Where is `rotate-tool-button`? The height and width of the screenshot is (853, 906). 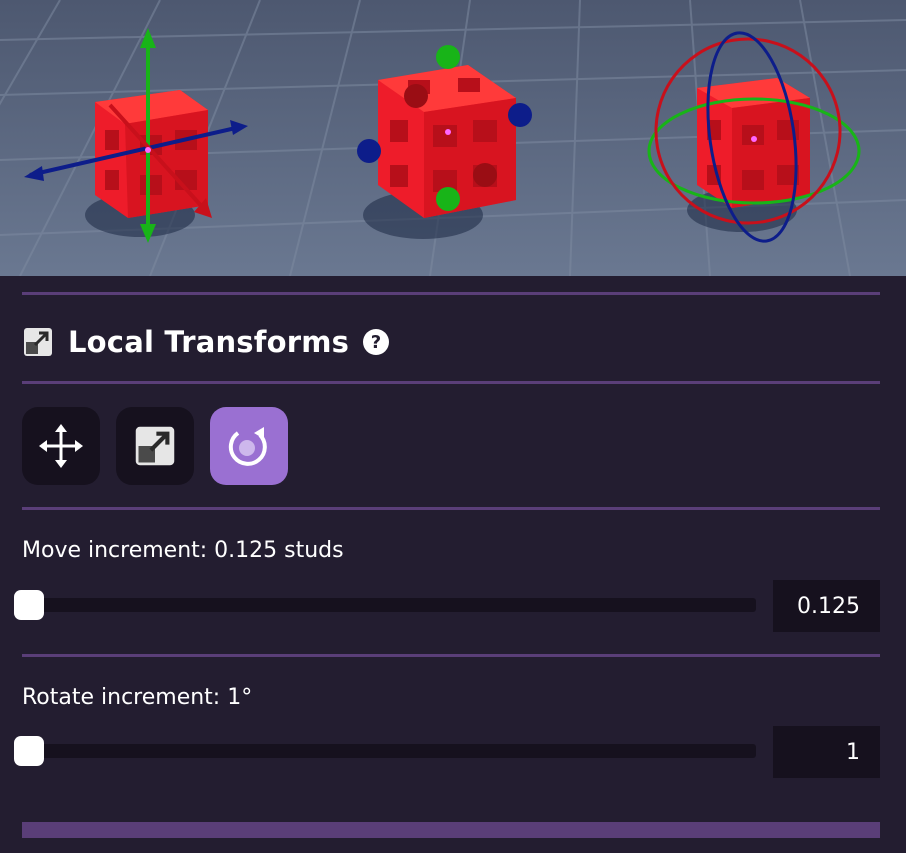 rotate-tool-button is located at coordinates (249, 446).